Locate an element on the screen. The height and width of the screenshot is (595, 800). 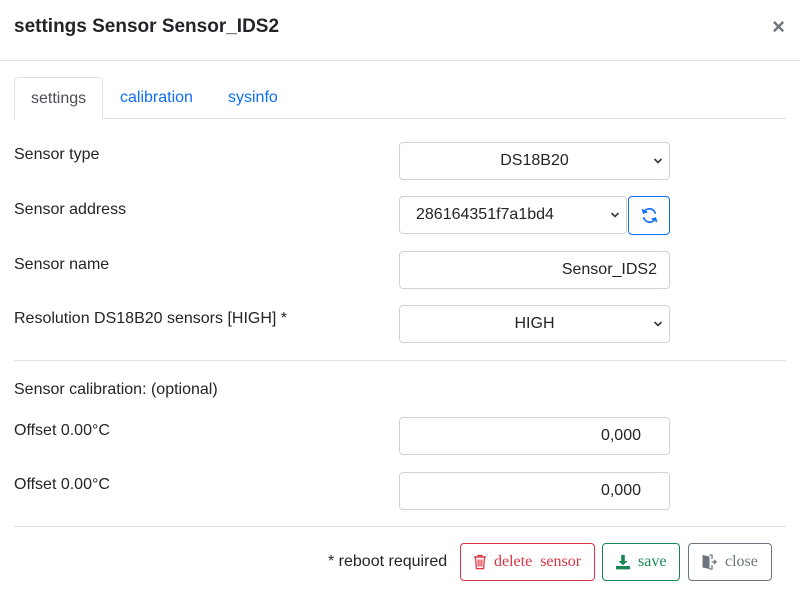
delete-sensor-label: delete sensor is located at coordinates (538, 561).